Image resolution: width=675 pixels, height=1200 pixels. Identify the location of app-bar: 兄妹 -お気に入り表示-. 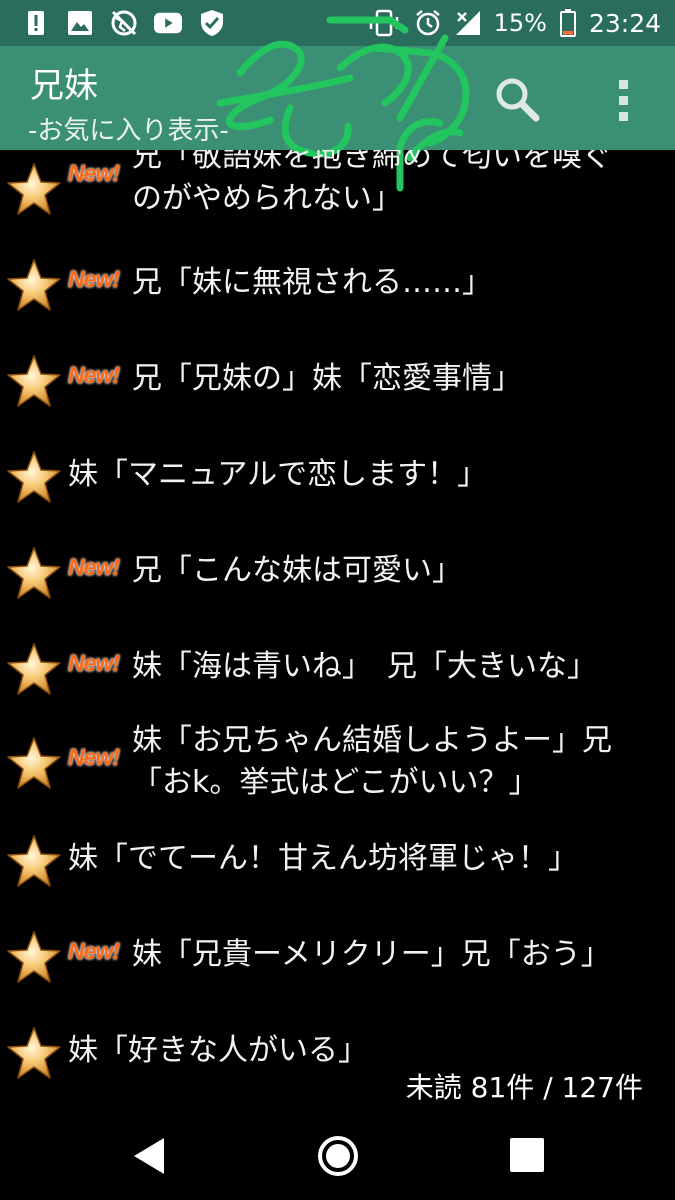
(337, 98).